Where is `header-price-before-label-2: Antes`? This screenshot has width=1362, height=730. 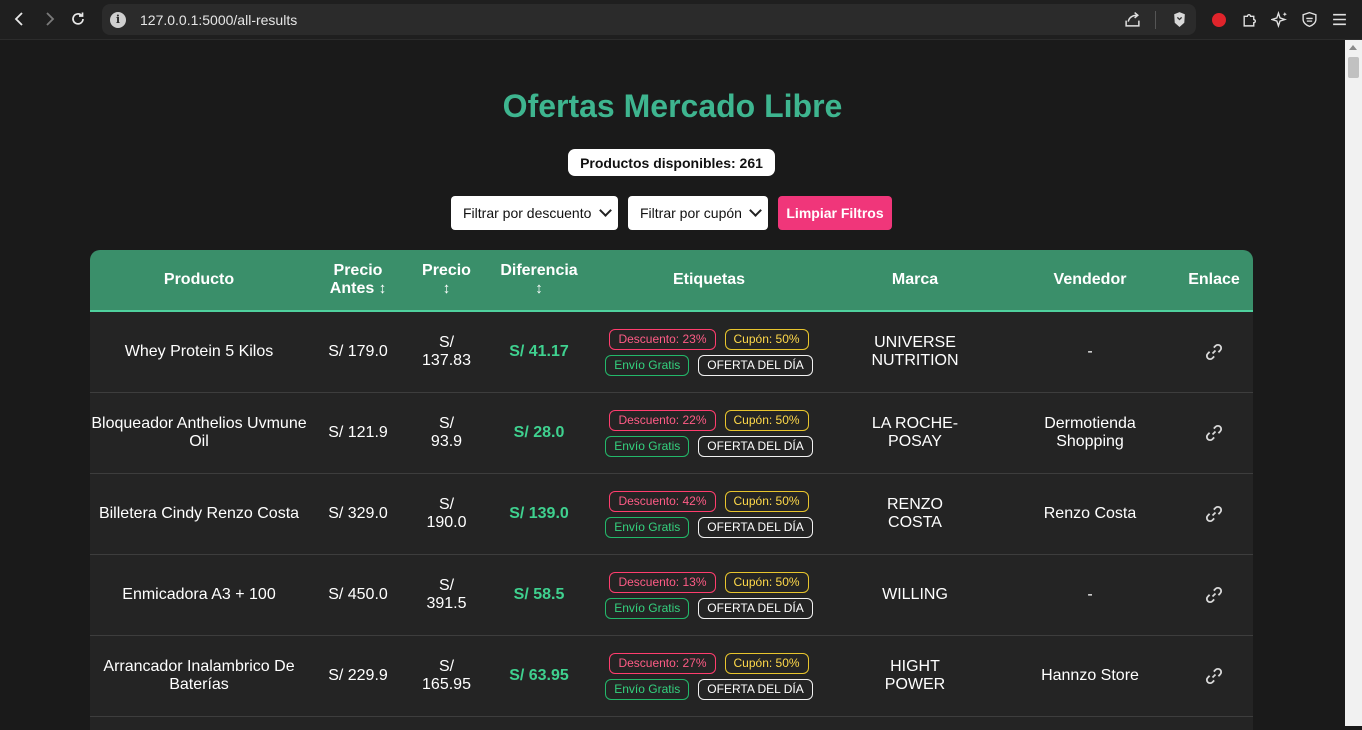 header-price-before-label-2: Antes is located at coordinates (352, 288).